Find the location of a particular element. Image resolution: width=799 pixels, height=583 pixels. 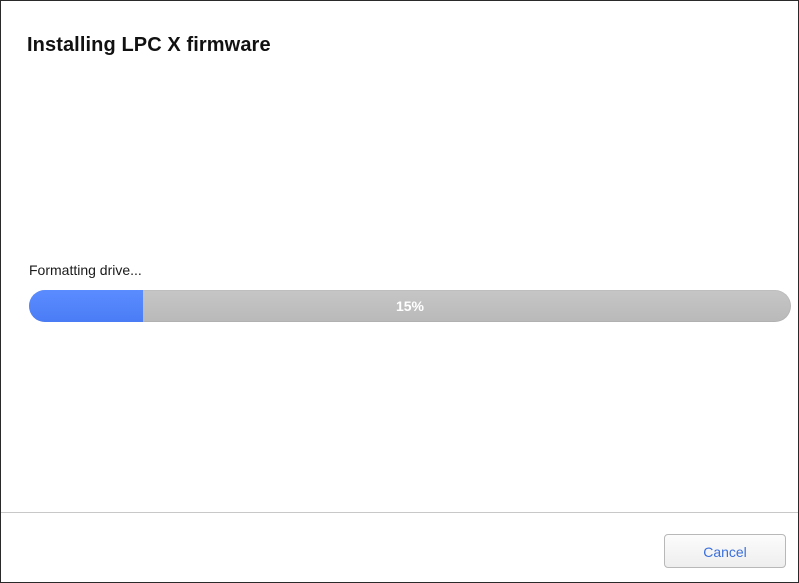

footer-divider is located at coordinates (399, 512).